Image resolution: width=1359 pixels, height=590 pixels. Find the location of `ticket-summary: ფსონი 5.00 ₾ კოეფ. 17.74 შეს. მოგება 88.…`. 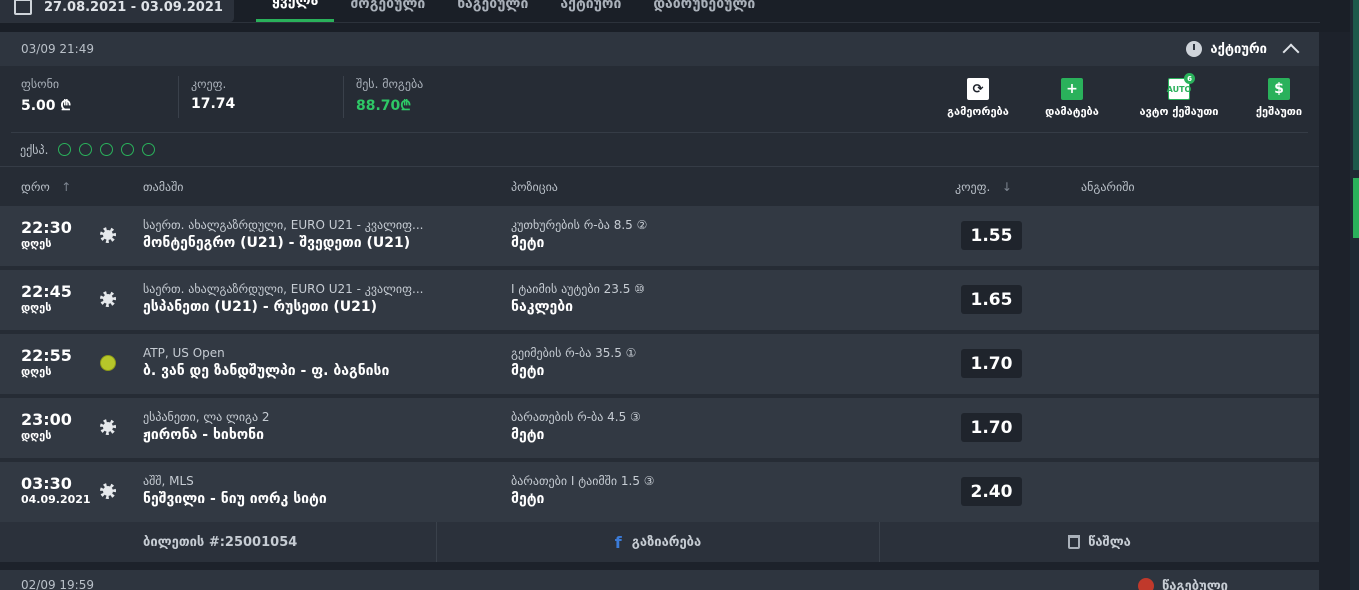

ticket-summary: ფსონი 5.00 ₾ კოეფ. 17.74 შეს. მოგება 88.… is located at coordinates (659, 99).